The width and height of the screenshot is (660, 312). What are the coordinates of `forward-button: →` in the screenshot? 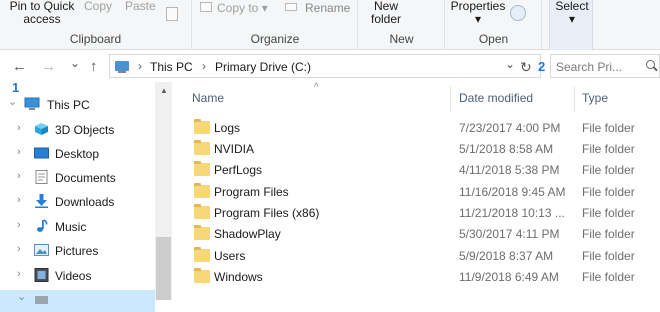 It's located at (48, 66).